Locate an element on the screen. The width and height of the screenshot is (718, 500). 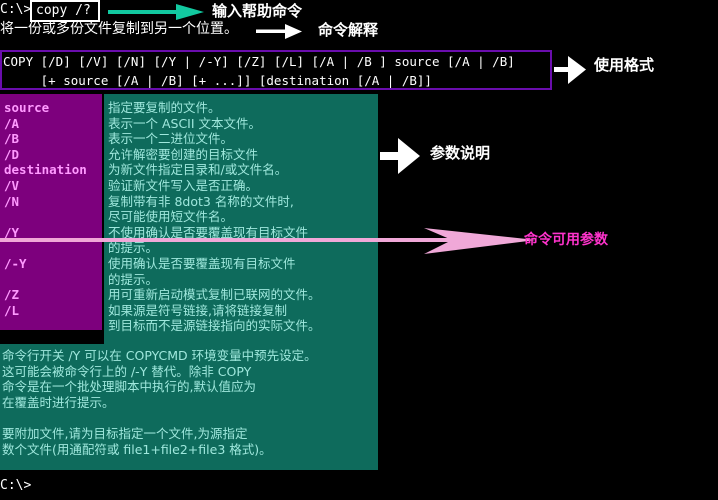
teal-arrow-right-icon is located at coordinates (156, 12).